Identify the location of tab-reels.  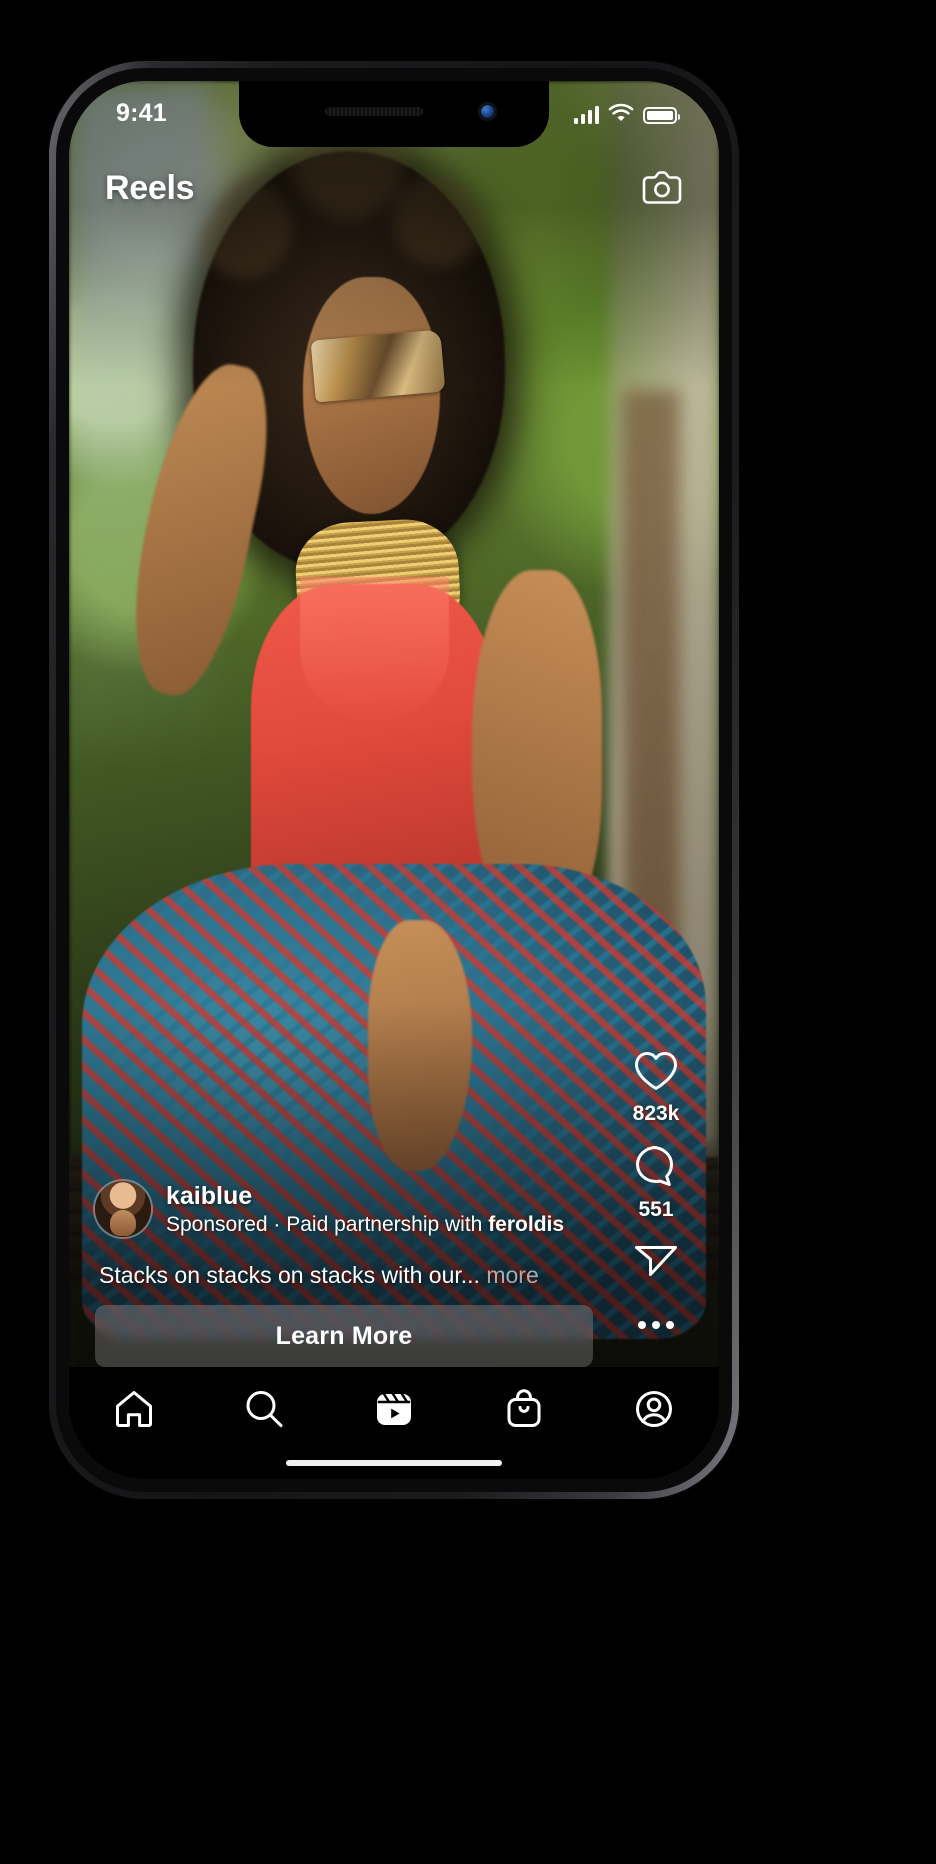
(394, 1411).